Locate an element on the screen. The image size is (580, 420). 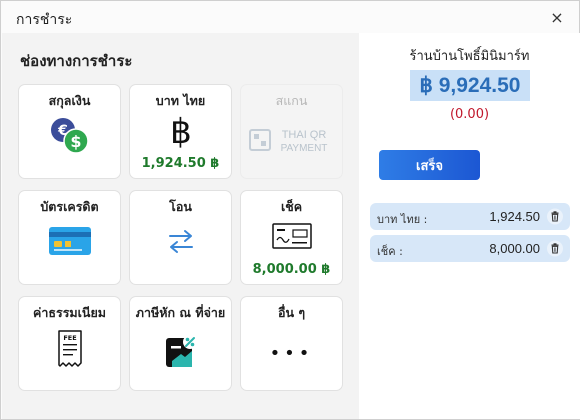
method-tile-fee: ค่าธรรมเนียม FEE is located at coordinates (69, 343).